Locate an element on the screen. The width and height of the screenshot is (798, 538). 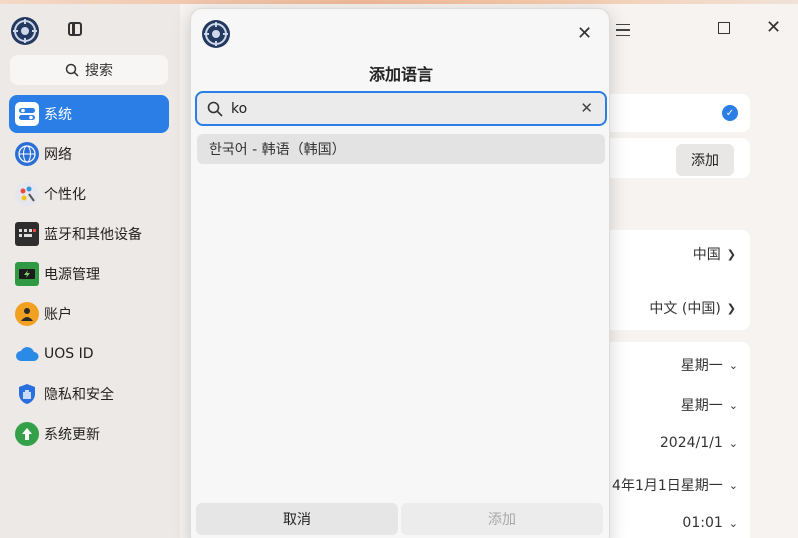
sidebar-item-uos-id: UOS ID is located at coordinates (89, 354).